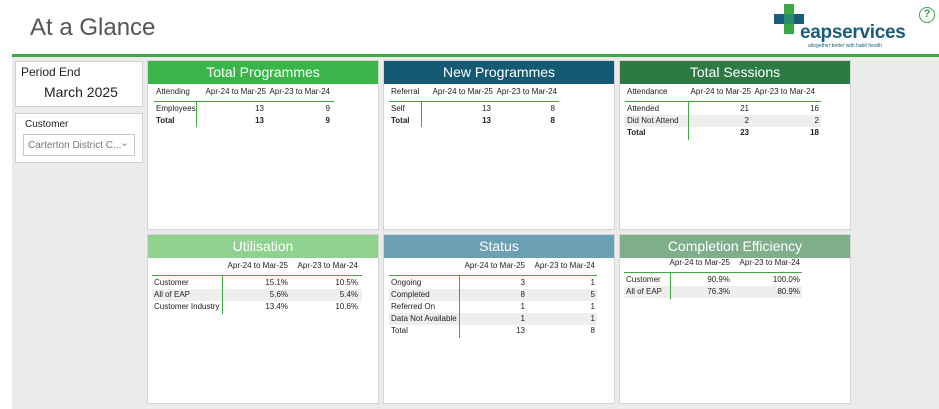 This screenshot has height=409, width=939. Describe the element at coordinates (816, 120) in the screenshot. I see `row-value-prior: 2` at that location.